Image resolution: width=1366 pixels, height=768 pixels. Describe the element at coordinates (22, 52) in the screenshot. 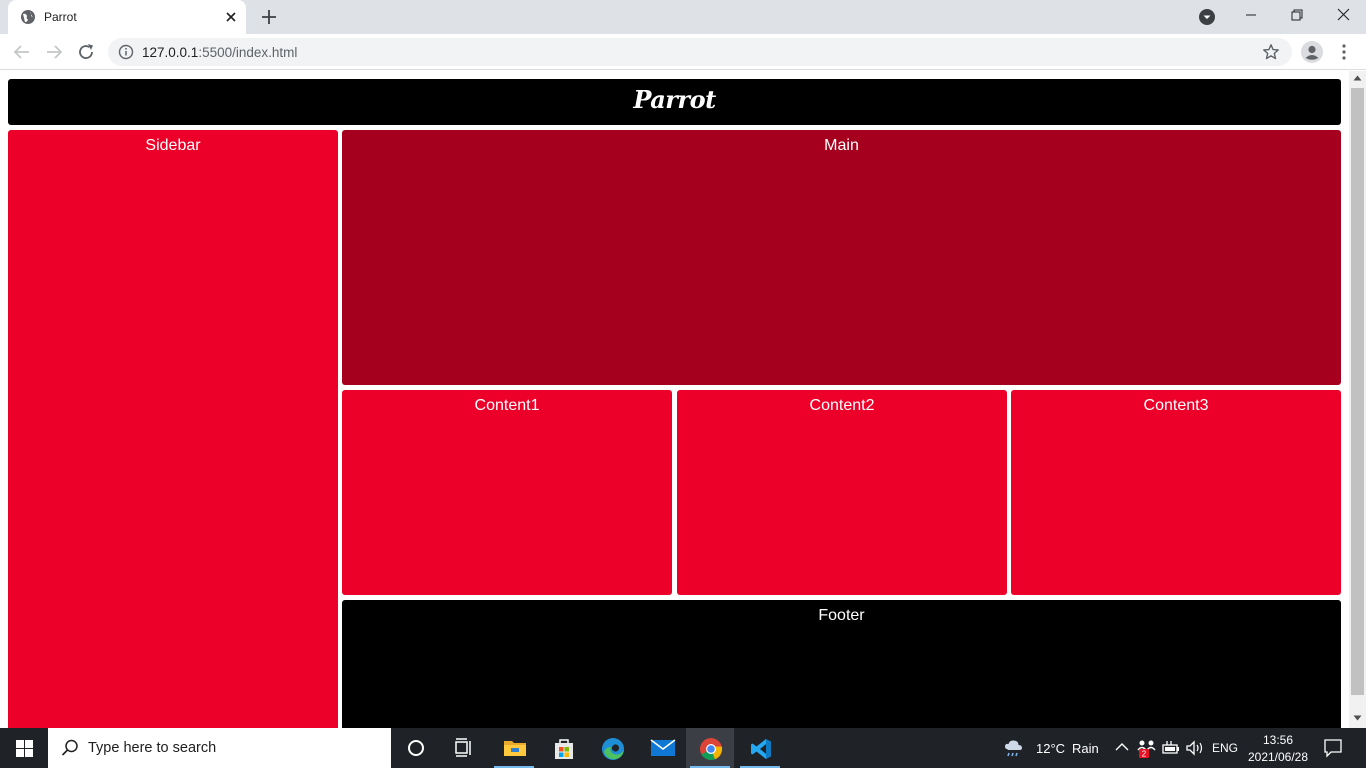

I see `back-icon` at that location.